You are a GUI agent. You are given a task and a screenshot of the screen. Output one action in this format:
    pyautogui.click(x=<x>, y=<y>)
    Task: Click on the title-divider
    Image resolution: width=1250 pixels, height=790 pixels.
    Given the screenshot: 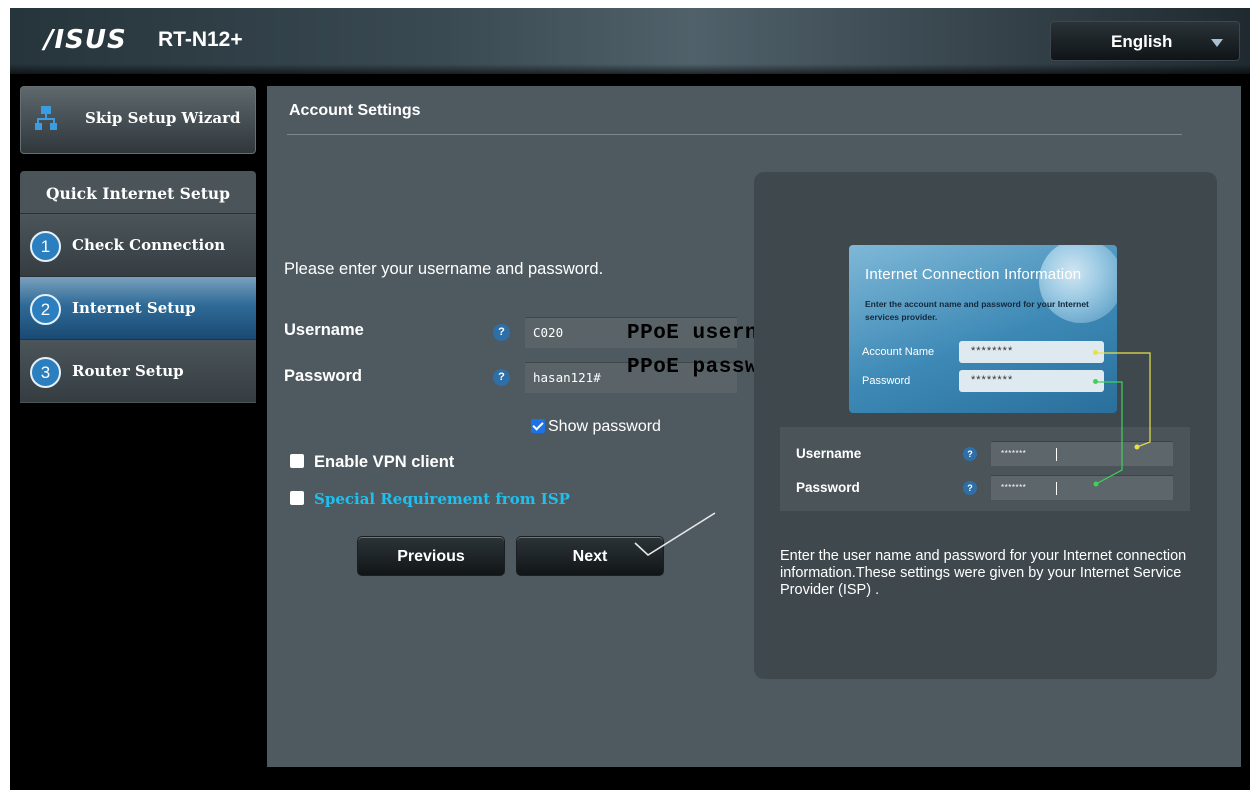 What is the action you would take?
    pyautogui.click(x=734, y=134)
    